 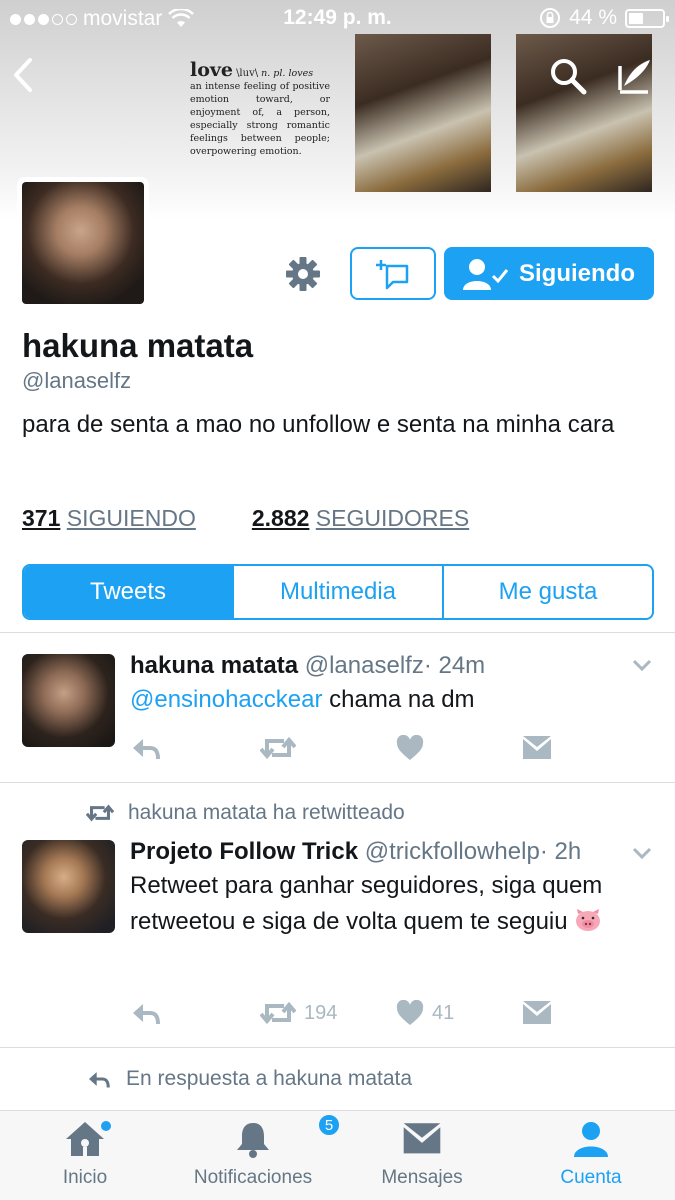 What do you see at coordinates (280, 518) in the screenshot?
I see `followers-count: 2.882` at bounding box center [280, 518].